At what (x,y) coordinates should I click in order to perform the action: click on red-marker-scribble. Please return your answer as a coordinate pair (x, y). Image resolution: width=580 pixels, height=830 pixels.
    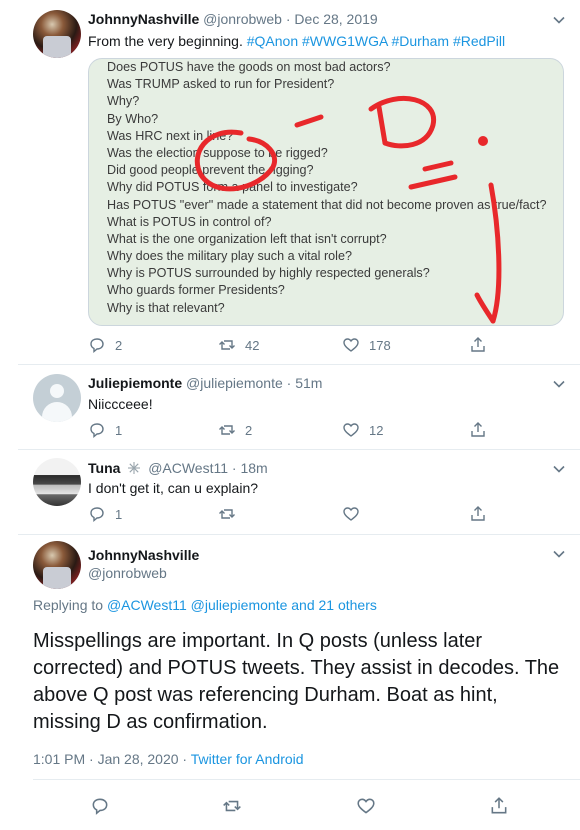
    Looking at the image, I should click on (348, 209).